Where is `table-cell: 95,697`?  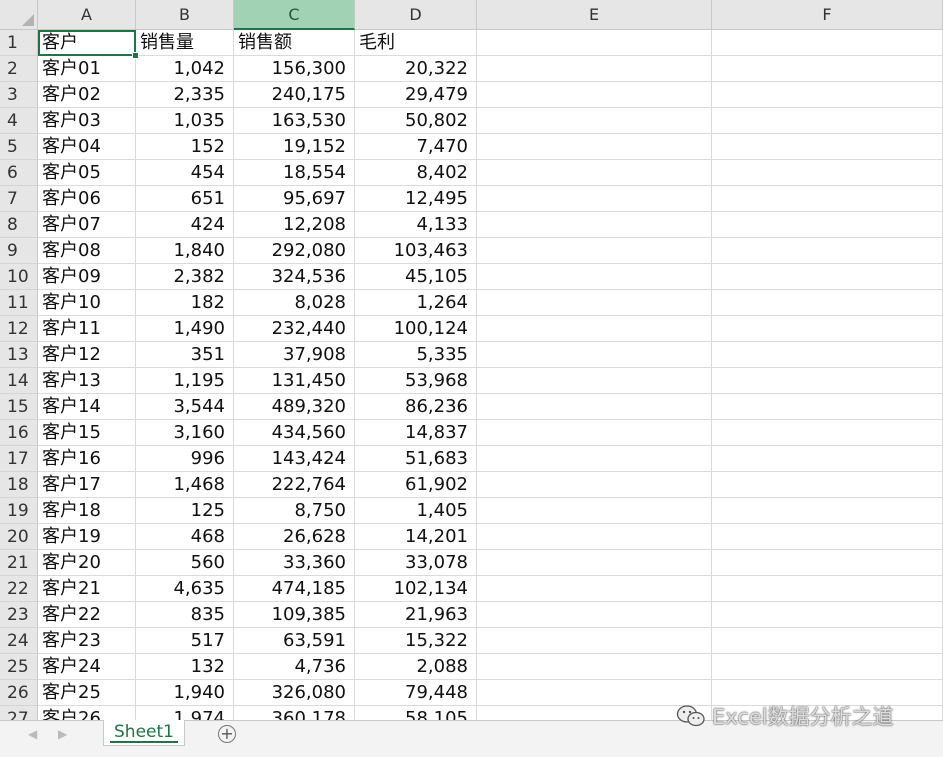 table-cell: 95,697 is located at coordinates (294, 199).